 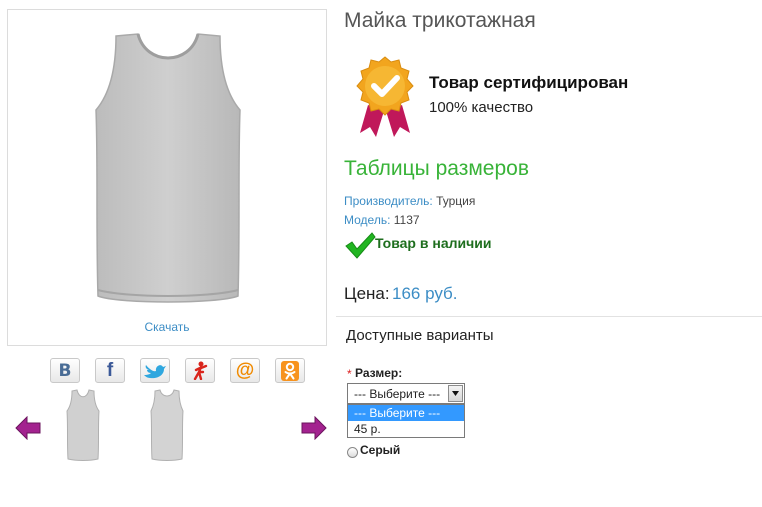 I want to click on size-dropdown-list: --- Выберите --- 45 р., so click(x=406, y=421).